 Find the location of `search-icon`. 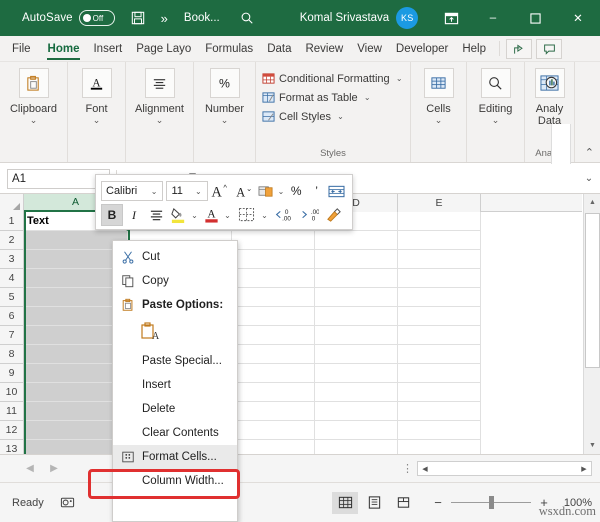

search-icon is located at coordinates (247, 18).